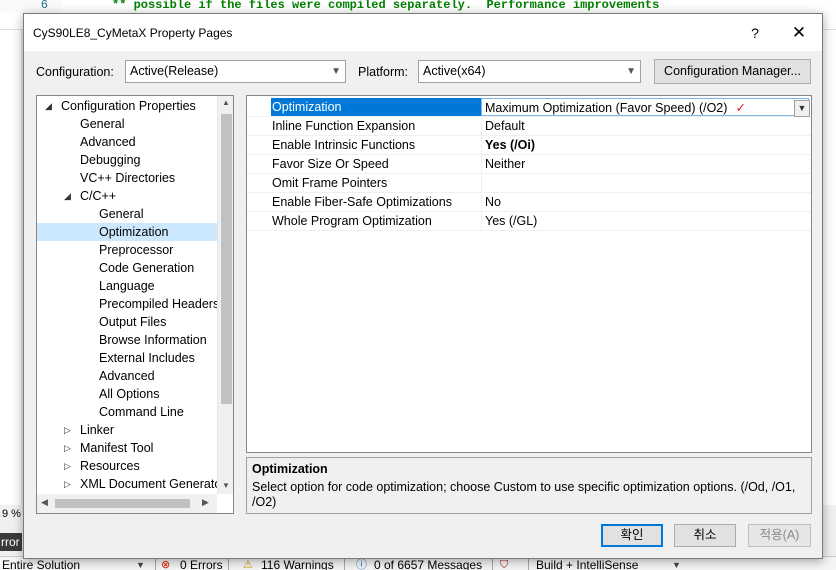 Image resolution: width=836 pixels, height=570 pixels. I want to click on property-row: Whole Program Optimization Yes (/GL), so click(529, 221).